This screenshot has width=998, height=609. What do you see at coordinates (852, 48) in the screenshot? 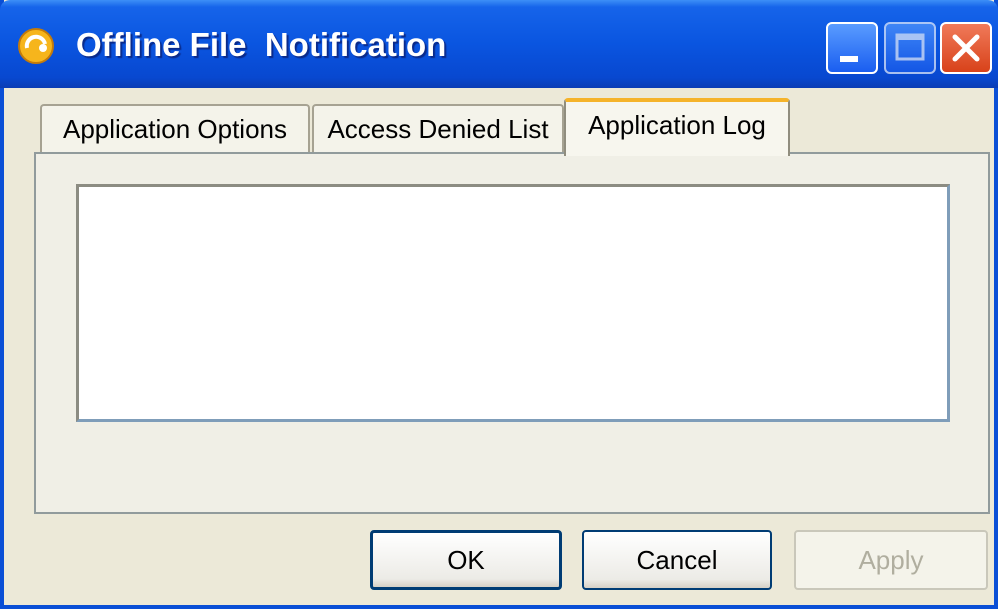
I see `minimize-button` at bounding box center [852, 48].